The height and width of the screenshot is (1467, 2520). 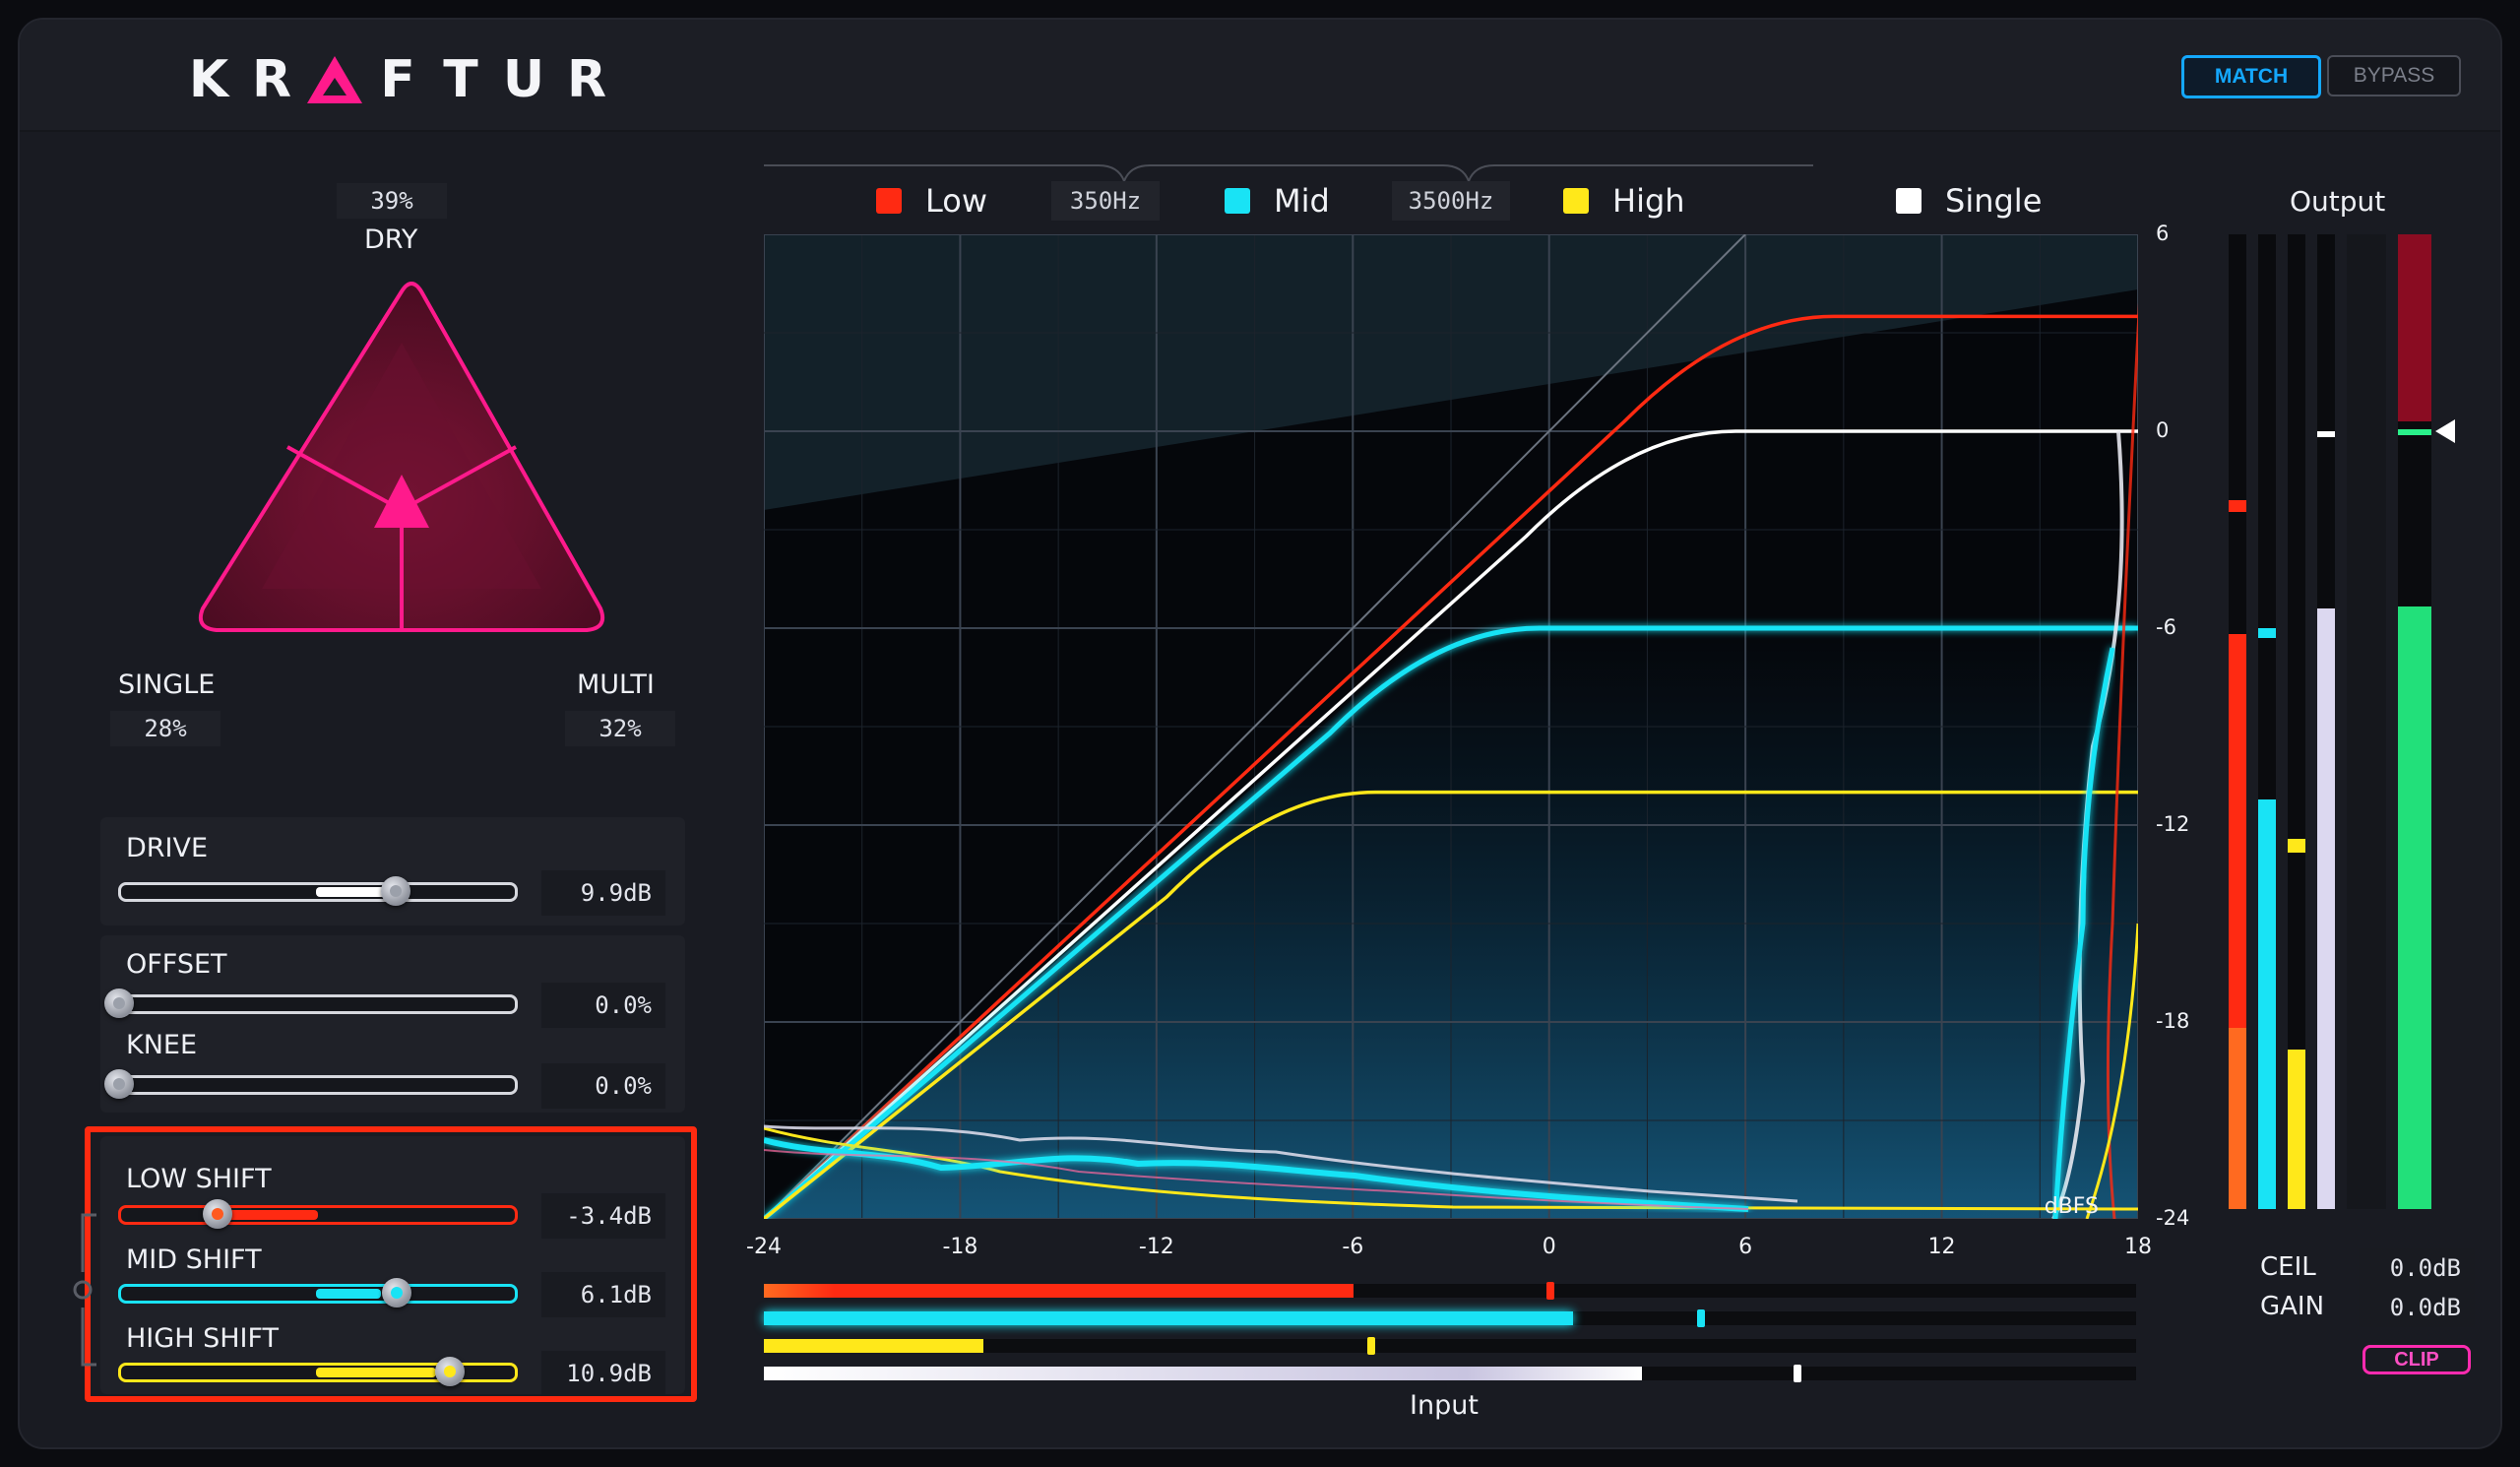 What do you see at coordinates (2417, 1268) in the screenshot?
I see `ceil-value: 0.0dB` at bounding box center [2417, 1268].